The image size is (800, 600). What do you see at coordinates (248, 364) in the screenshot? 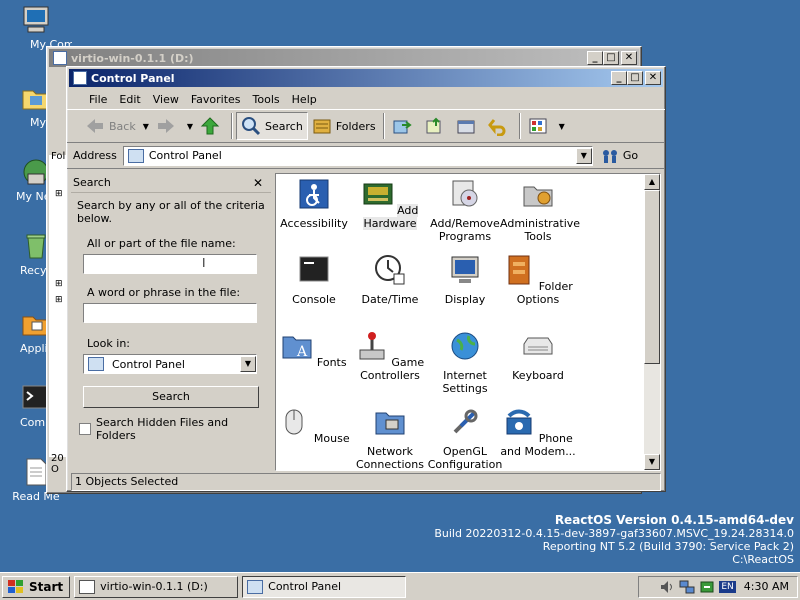
I see `look-in-dropdown-icon: ▼` at bounding box center [248, 364].